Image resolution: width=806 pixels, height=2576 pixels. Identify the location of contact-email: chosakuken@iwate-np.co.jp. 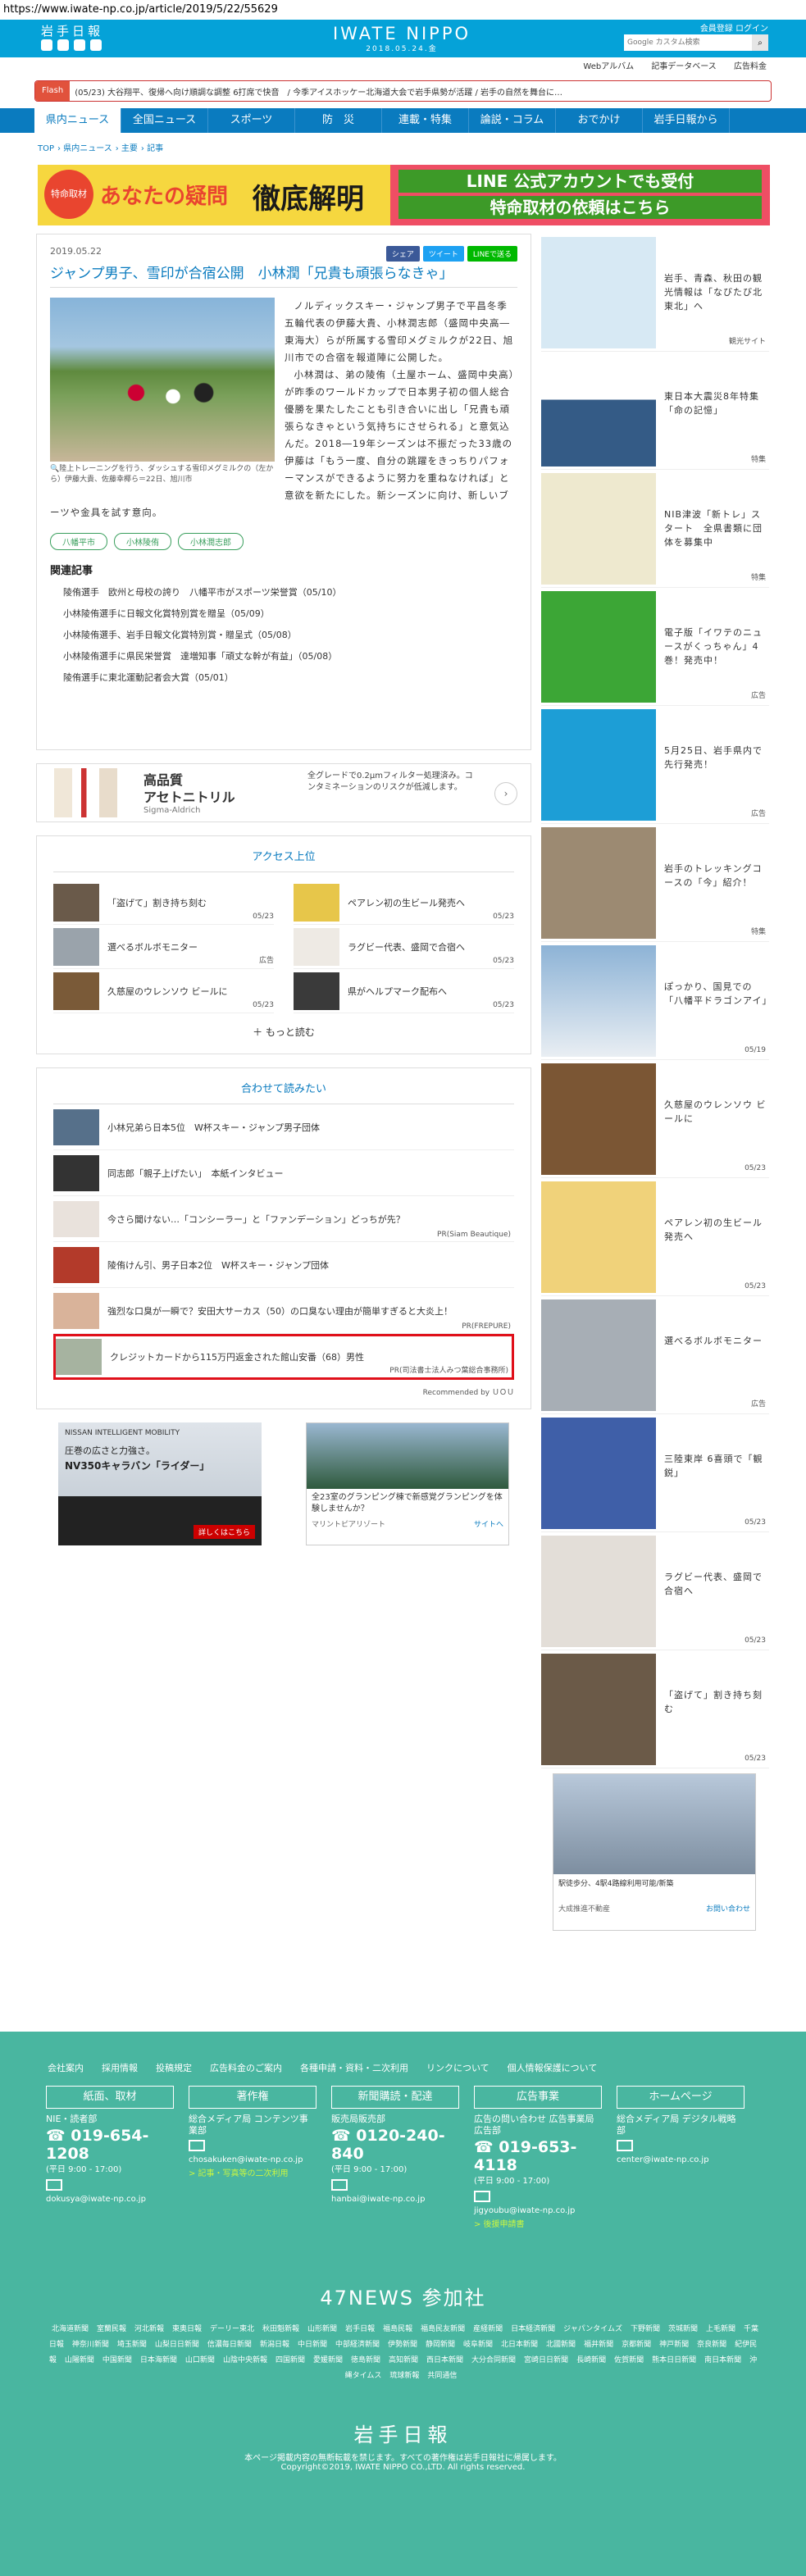
(252, 2160).